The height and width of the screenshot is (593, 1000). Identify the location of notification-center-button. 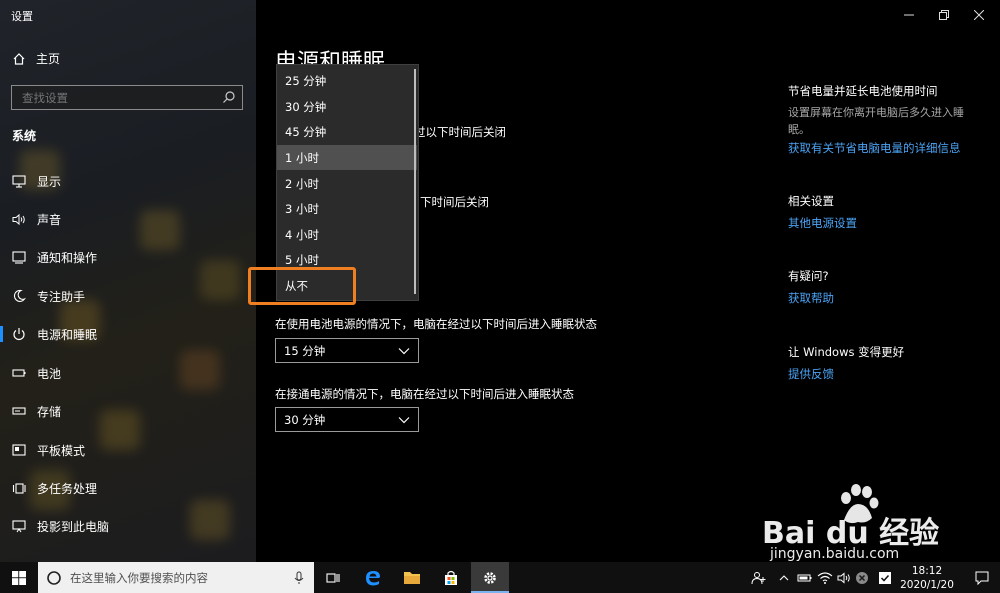
(982, 577).